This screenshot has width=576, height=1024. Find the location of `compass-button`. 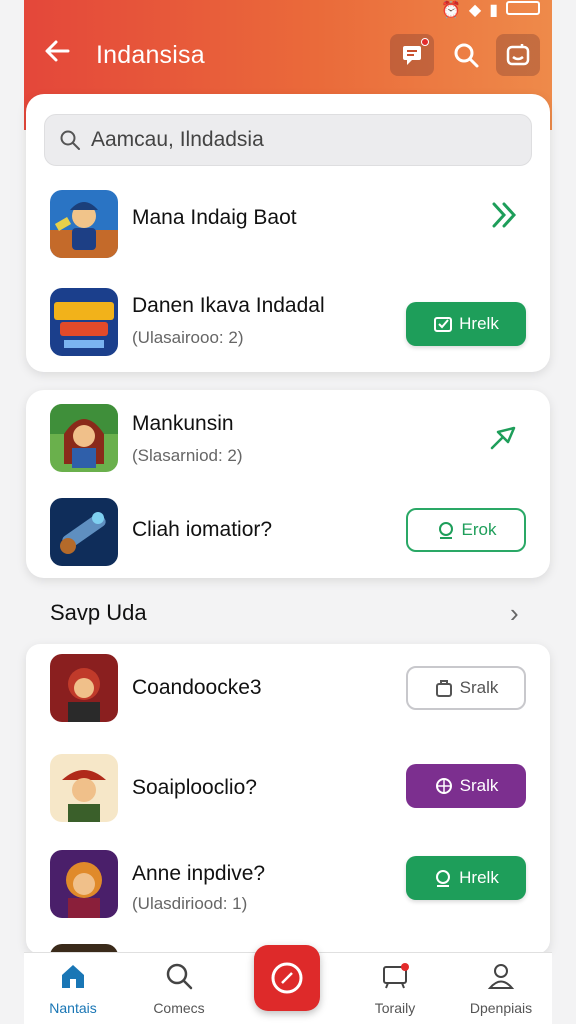

compass-button is located at coordinates (287, 978).